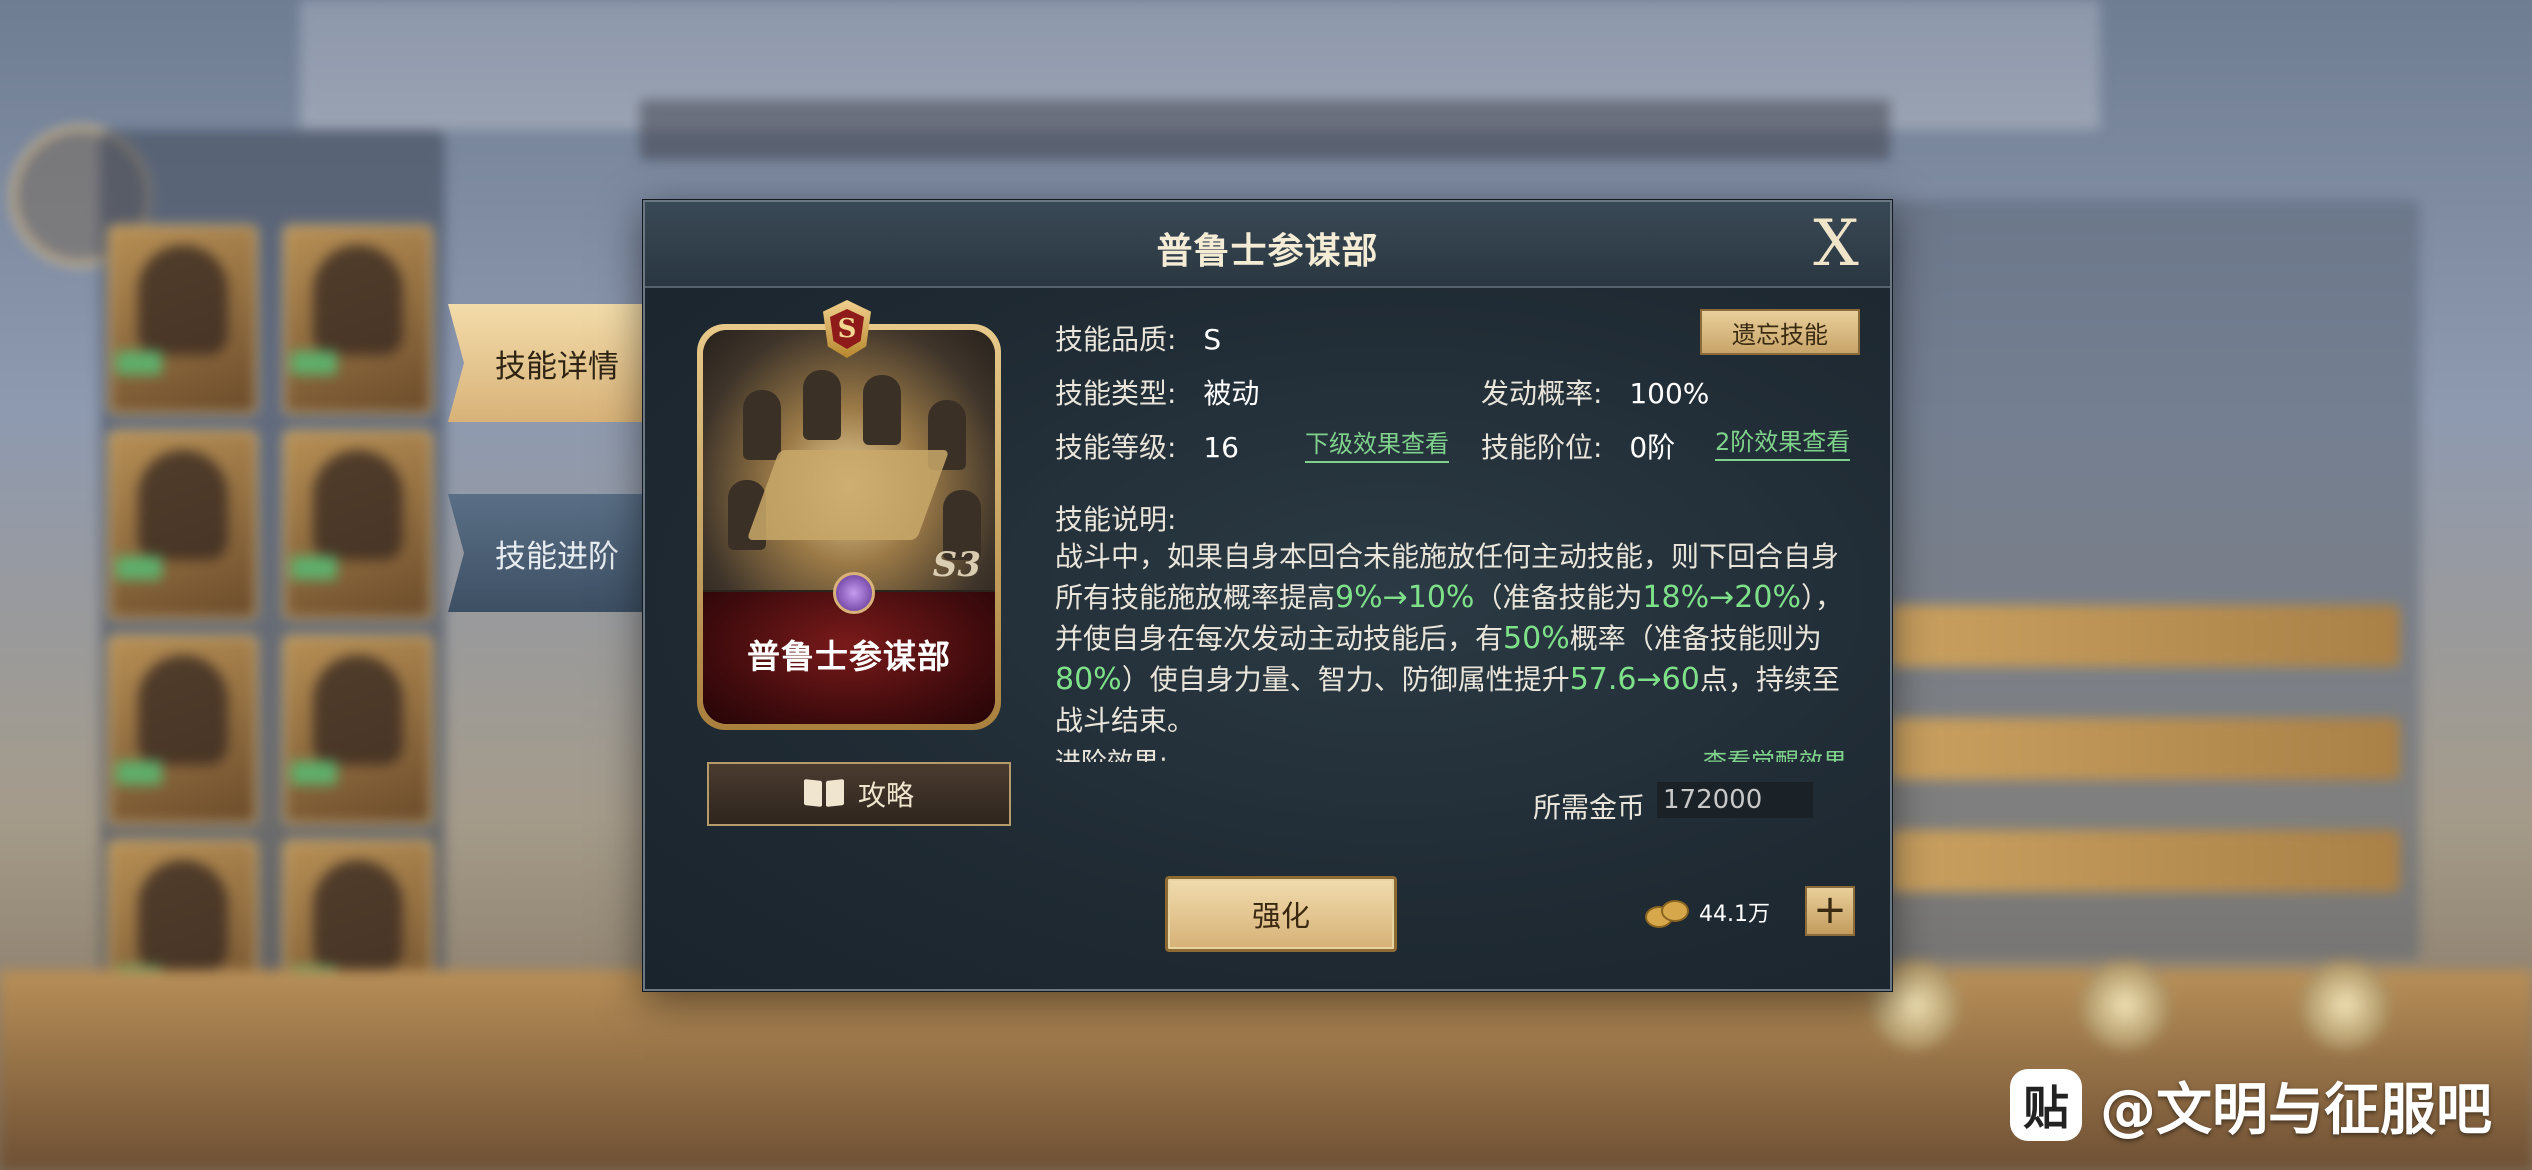 This screenshot has height=1170, width=2532. What do you see at coordinates (1735, 800) in the screenshot?
I see `cost-value: 172000` at bounding box center [1735, 800].